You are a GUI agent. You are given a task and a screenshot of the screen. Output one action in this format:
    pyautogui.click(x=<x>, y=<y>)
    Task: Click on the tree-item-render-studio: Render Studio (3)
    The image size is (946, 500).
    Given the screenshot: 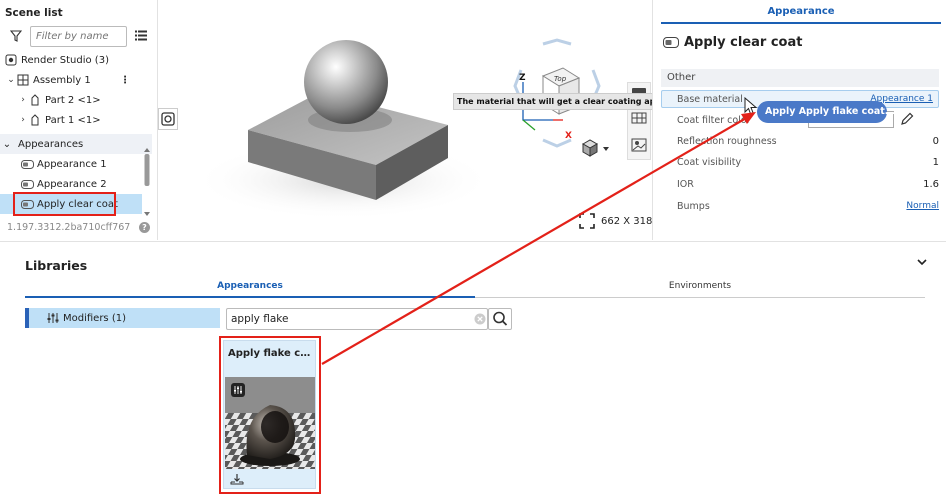 What is the action you would take?
    pyautogui.click(x=76, y=60)
    